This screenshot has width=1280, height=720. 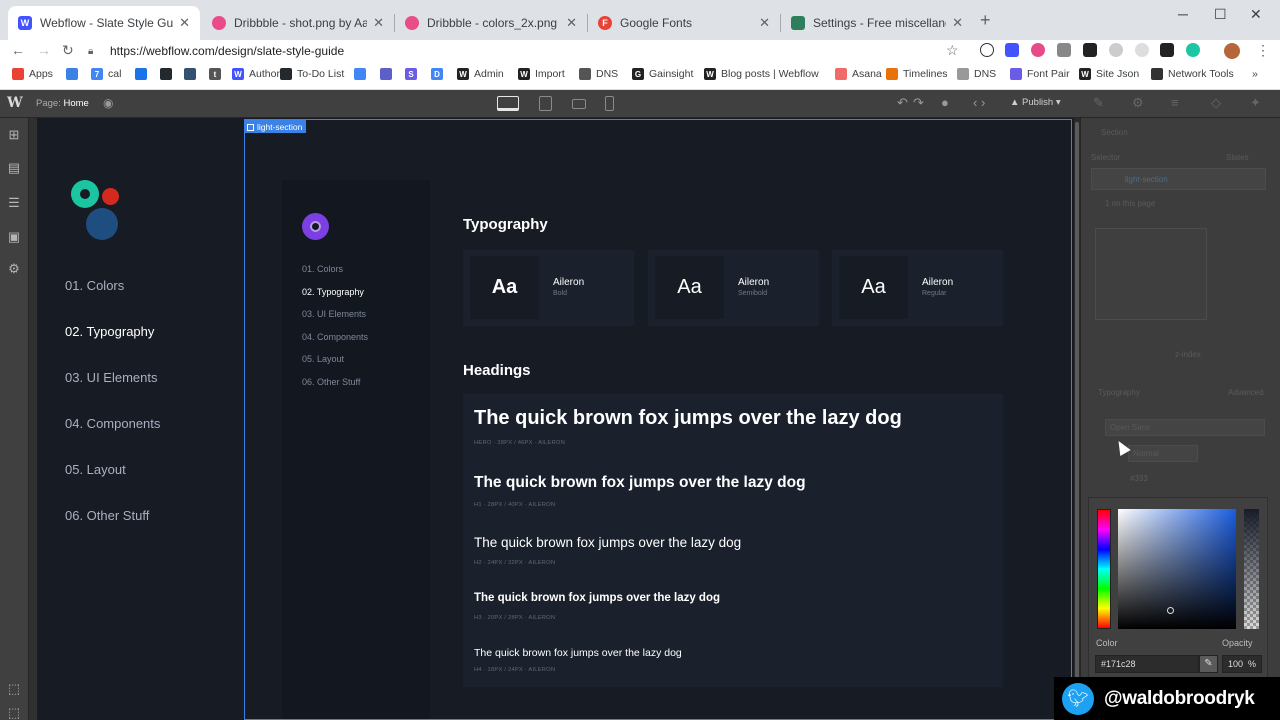 What do you see at coordinates (979, 102) in the screenshot?
I see `code-export-icon: ‹ ›` at bounding box center [979, 102].